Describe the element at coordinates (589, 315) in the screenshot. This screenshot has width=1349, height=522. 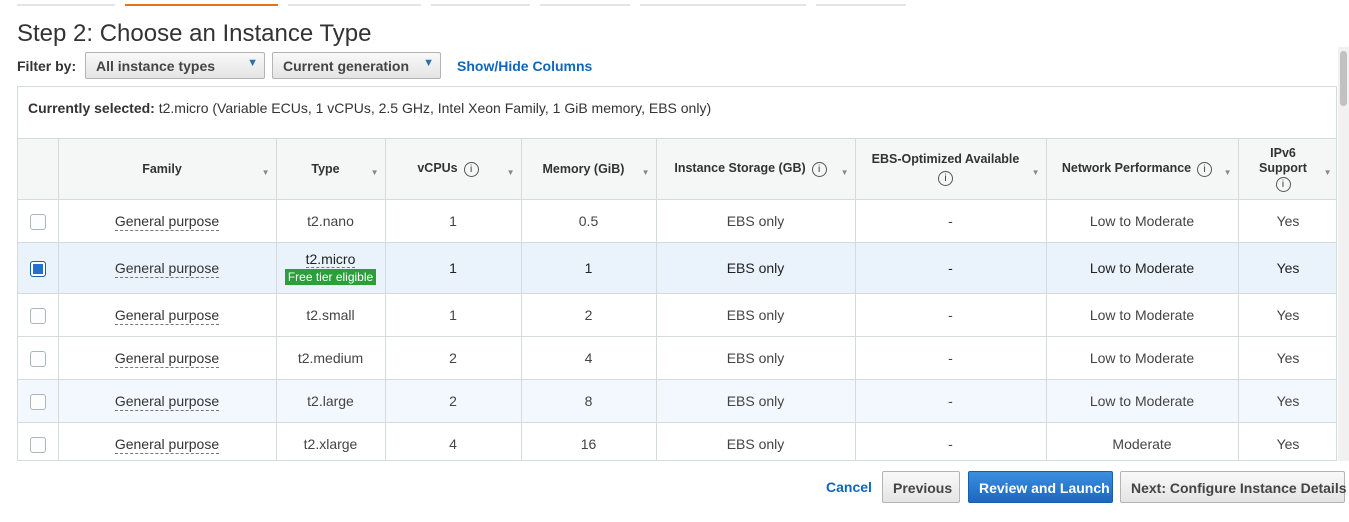
I see `memory-cell: 2` at that location.